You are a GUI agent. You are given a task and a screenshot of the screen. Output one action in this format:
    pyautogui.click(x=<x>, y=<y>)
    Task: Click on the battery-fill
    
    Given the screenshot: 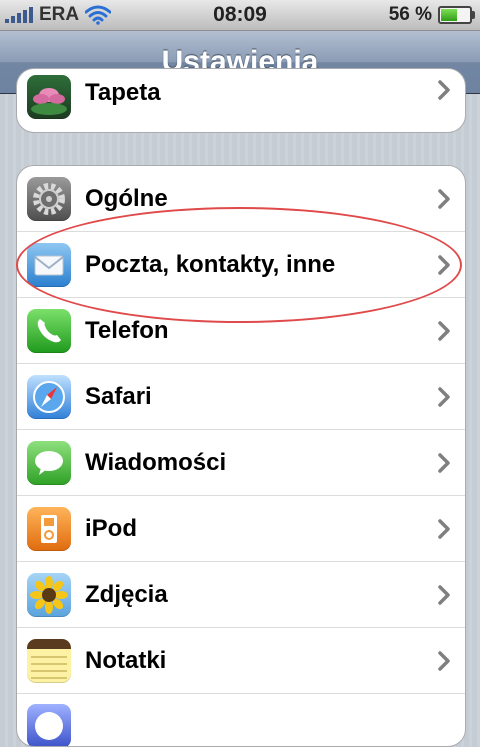 What is the action you would take?
    pyautogui.click(x=449, y=15)
    